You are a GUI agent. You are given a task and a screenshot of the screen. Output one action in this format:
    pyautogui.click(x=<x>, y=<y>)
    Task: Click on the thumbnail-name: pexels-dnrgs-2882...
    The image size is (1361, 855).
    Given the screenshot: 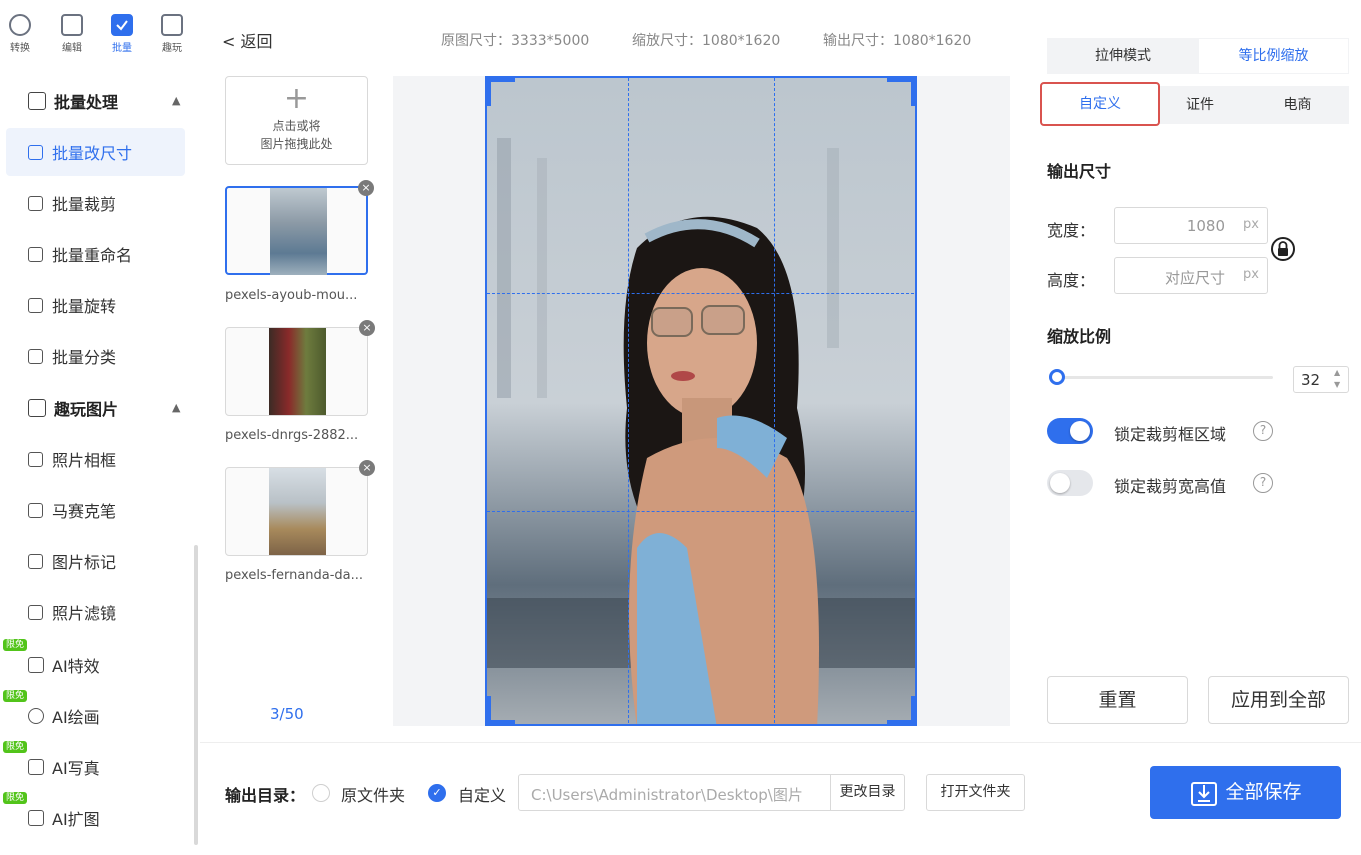 What is the action you would take?
    pyautogui.click(x=292, y=435)
    